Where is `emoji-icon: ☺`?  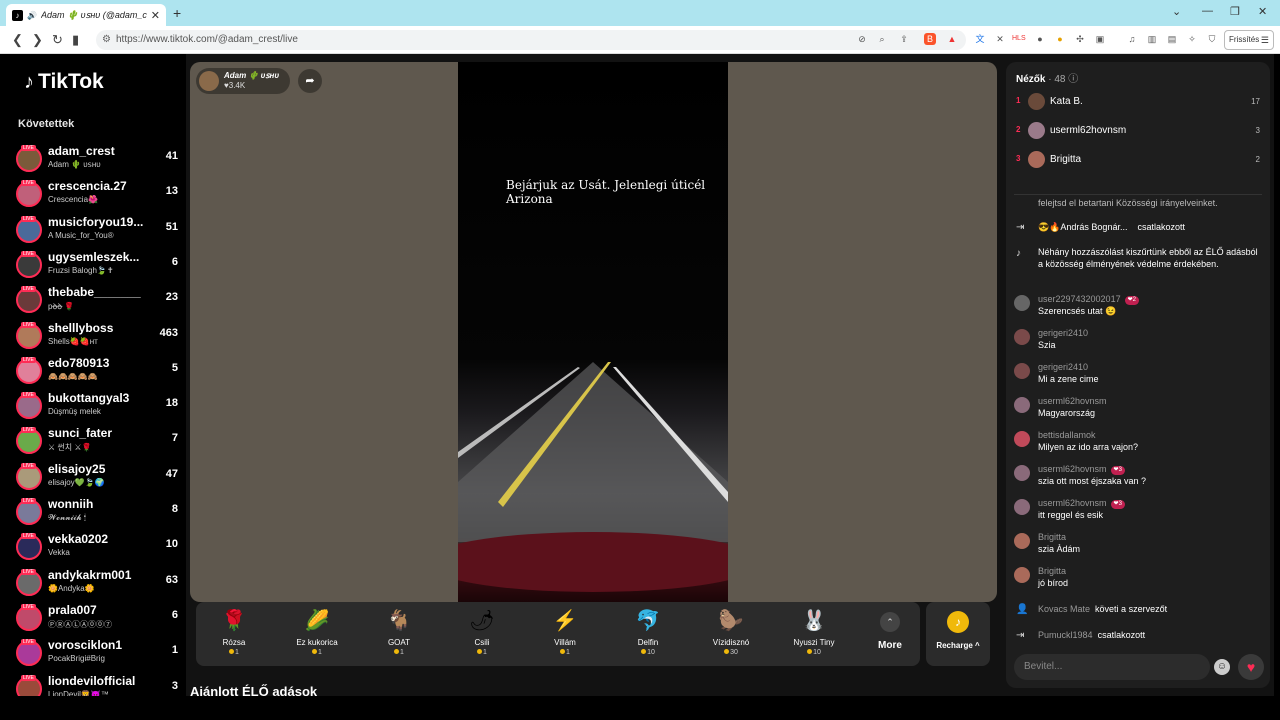
emoji-icon: ☺ is located at coordinates (1222, 667).